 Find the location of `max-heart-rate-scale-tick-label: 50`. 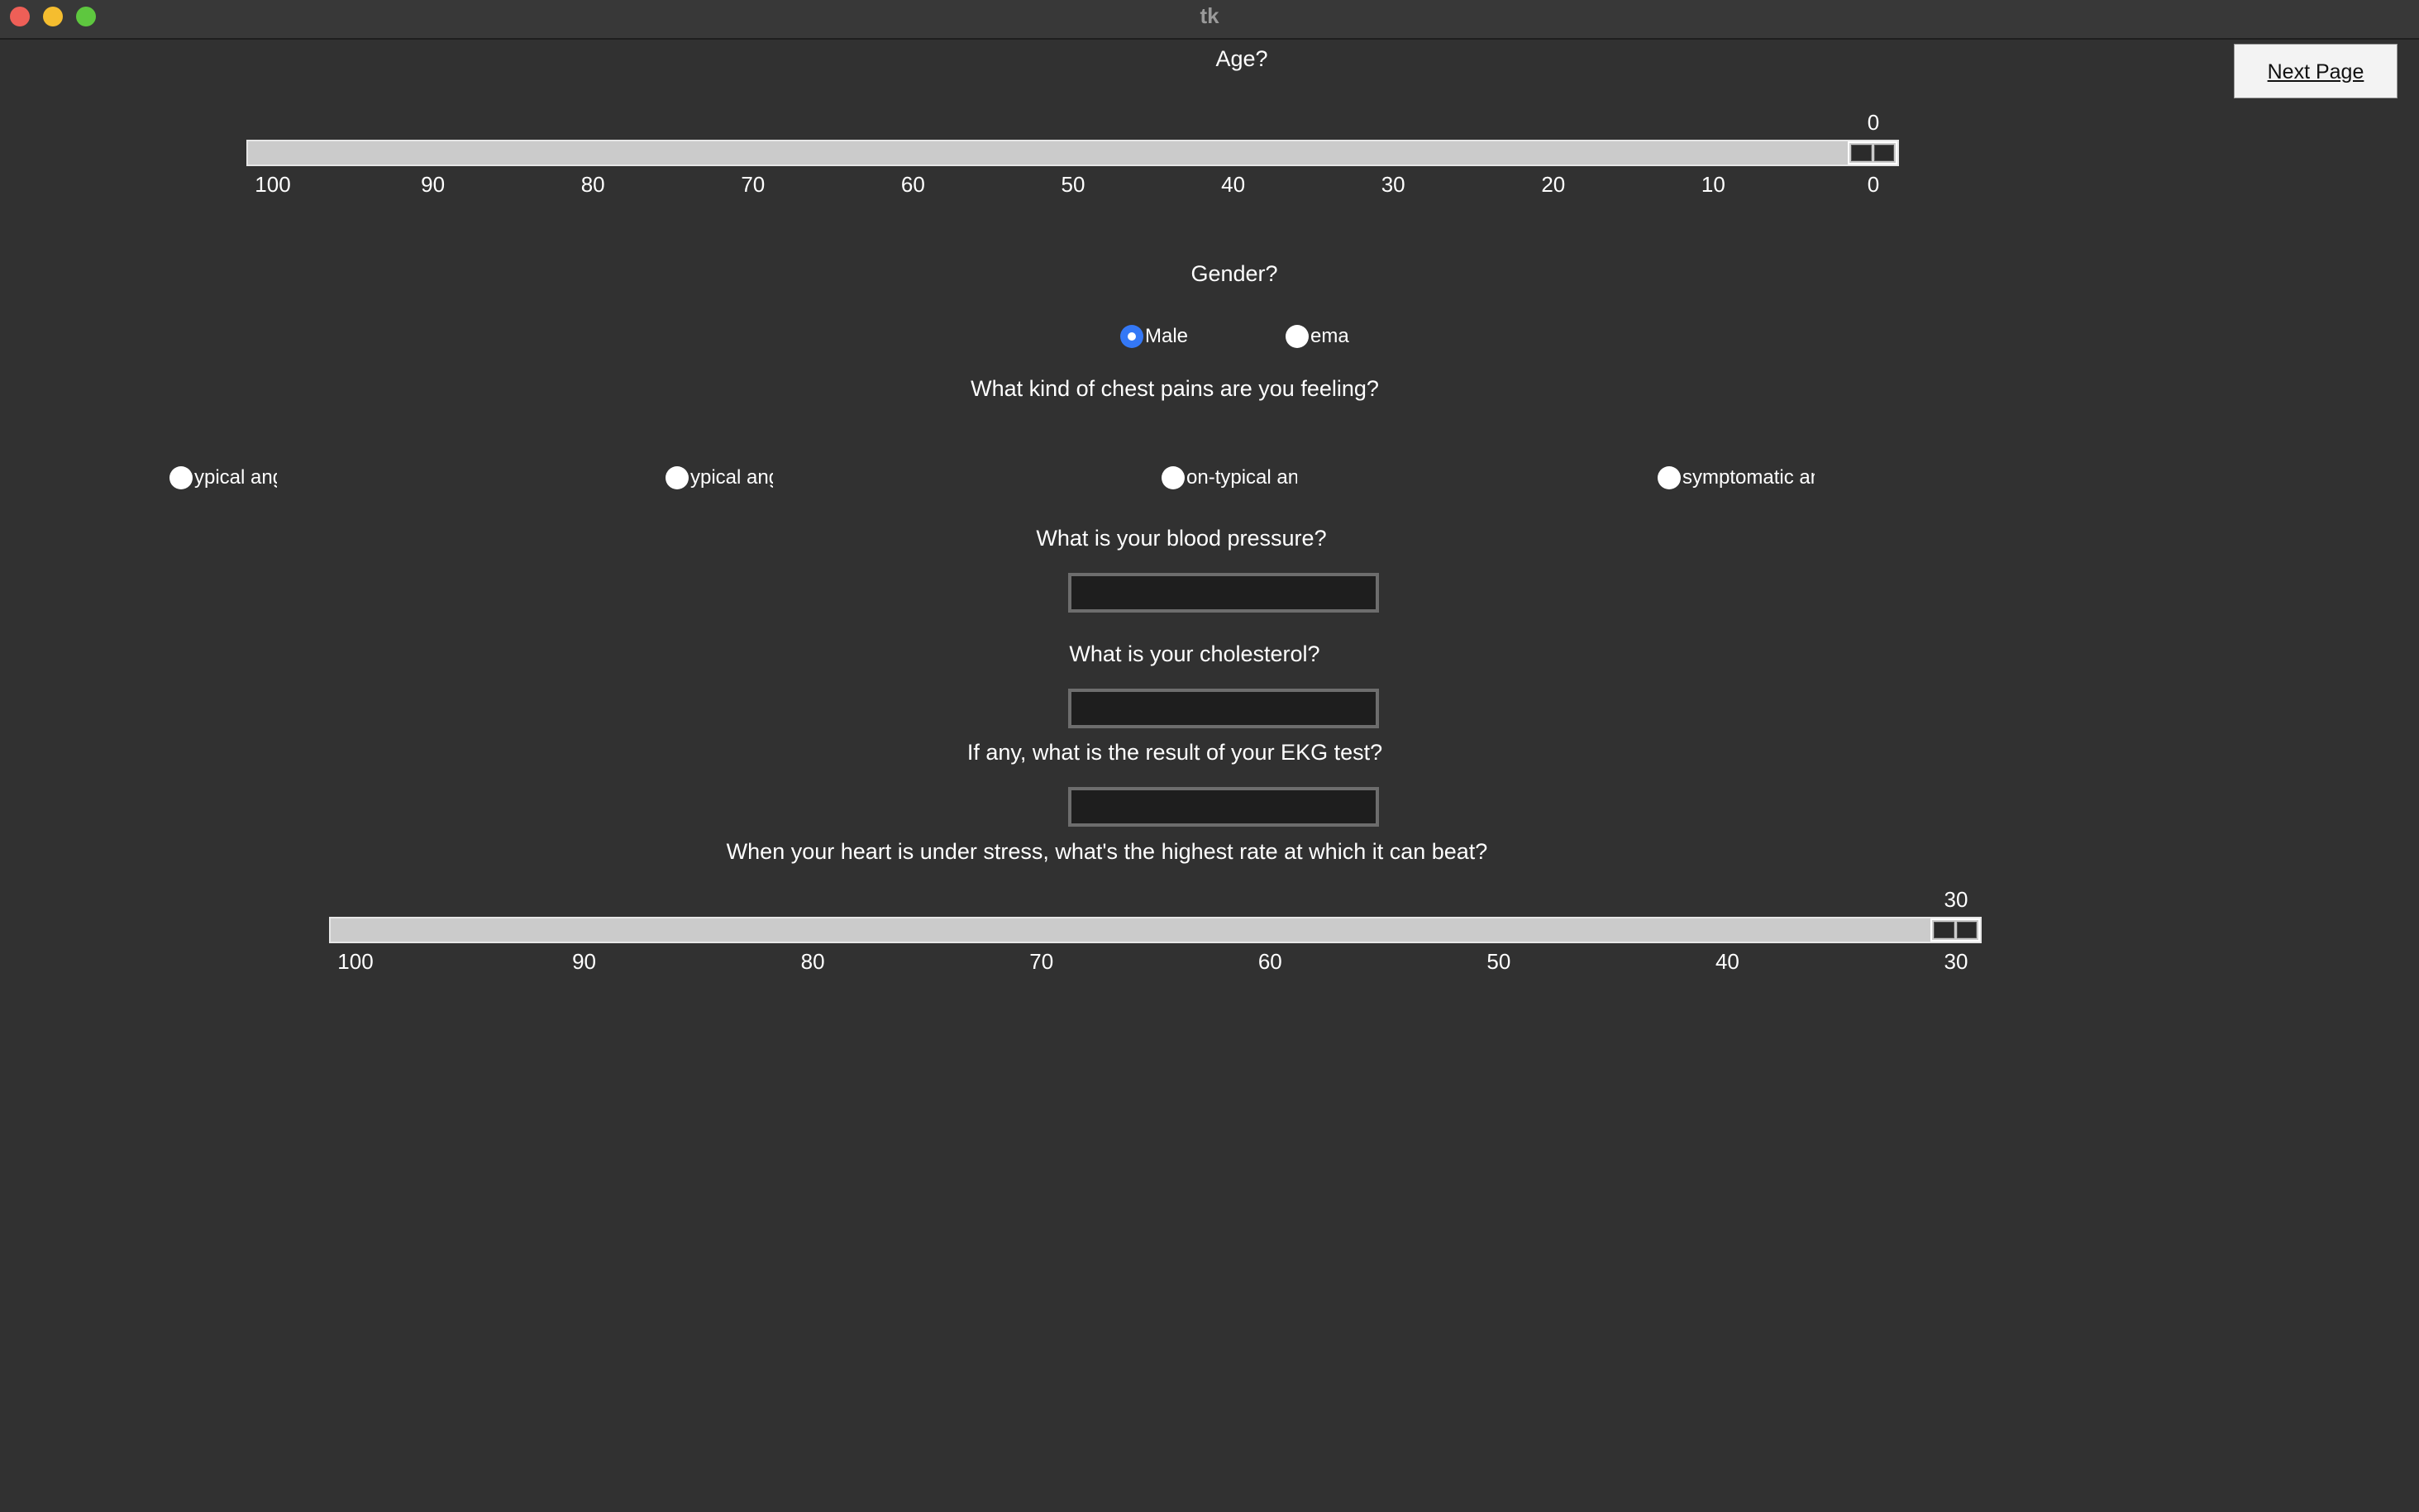

max-heart-rate-scale-tick-label: 50 is located at coordinates (1498, 961).